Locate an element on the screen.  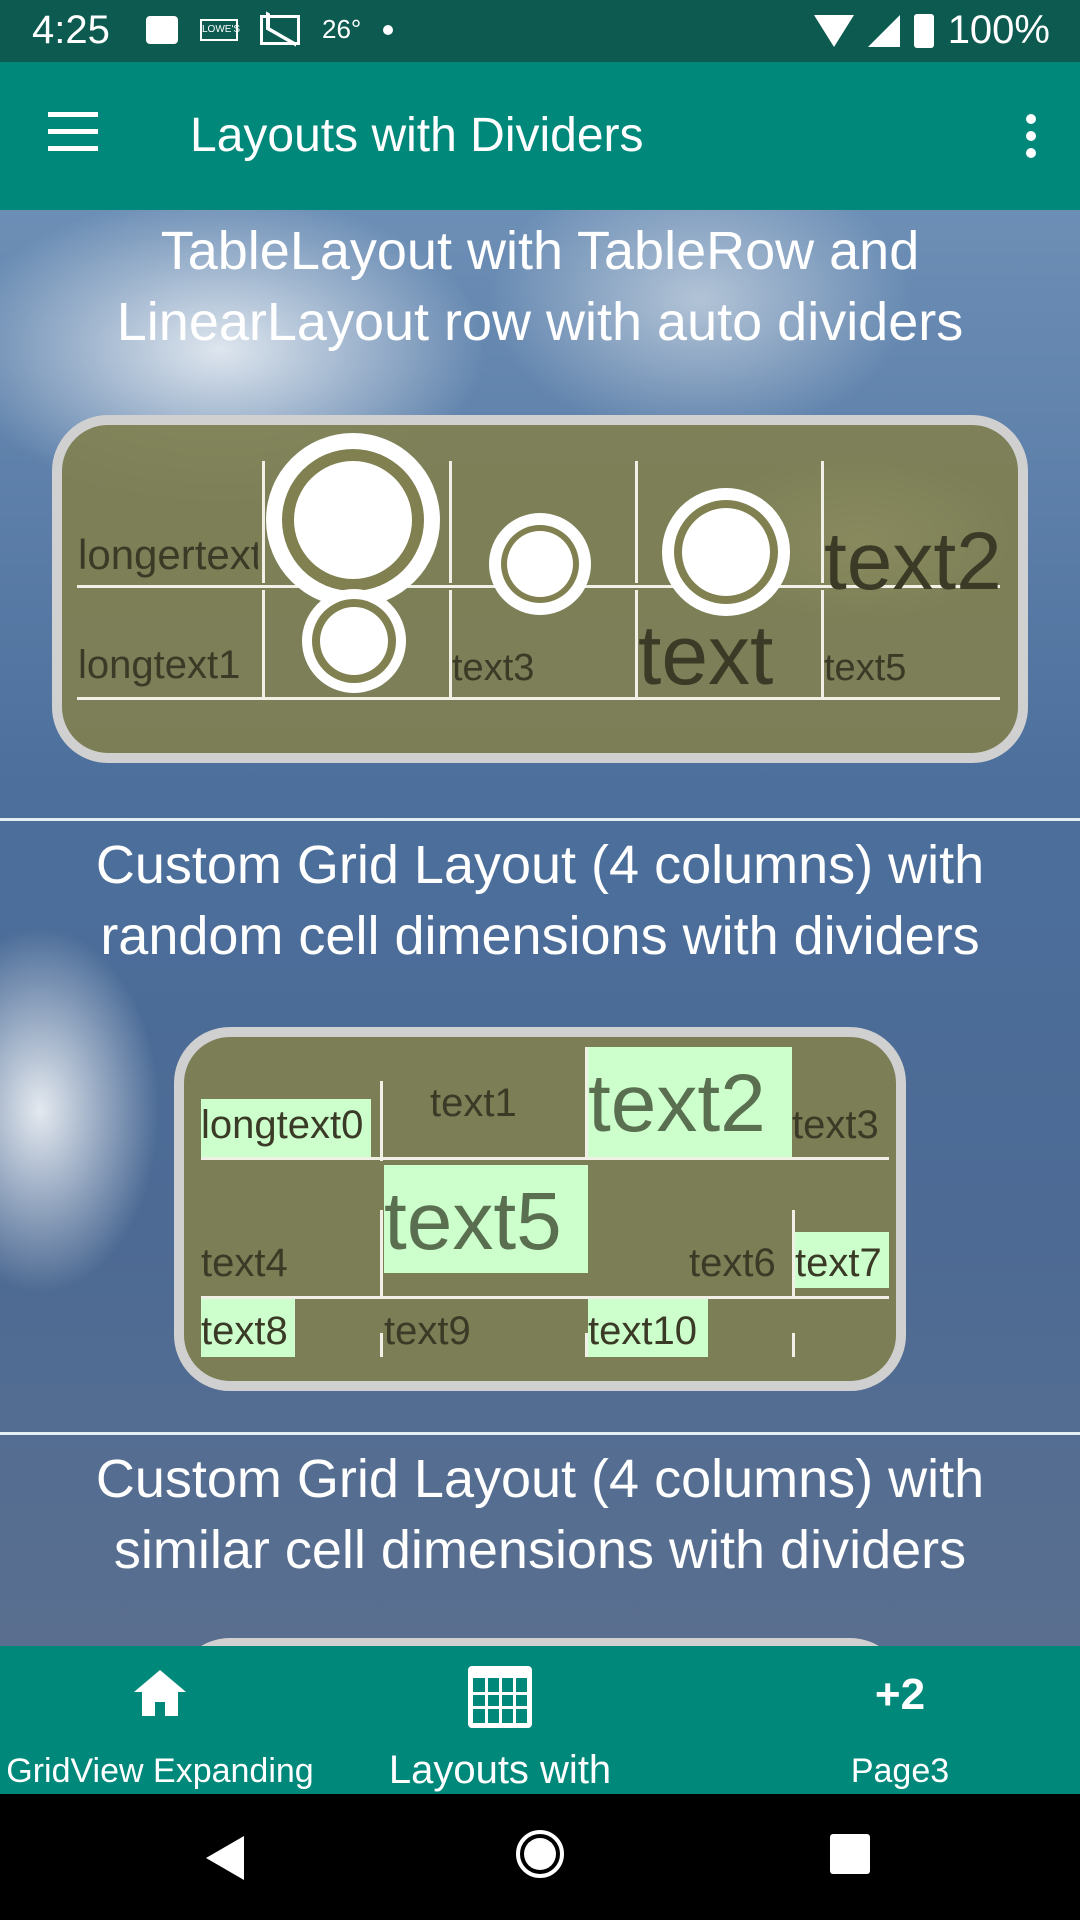
hamburger-menu-icon is located at coordinates (73, 132).